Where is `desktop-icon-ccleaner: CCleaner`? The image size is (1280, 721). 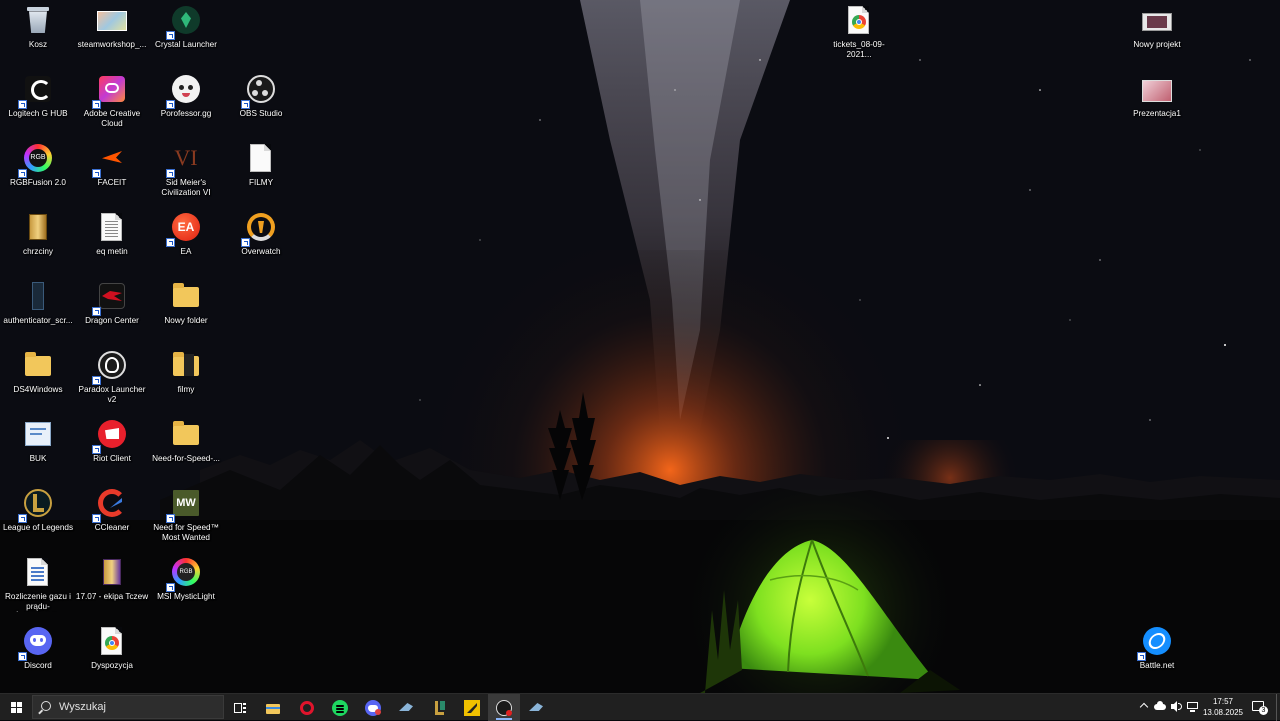 desktop-icon-ccleaner: CCleaner is located at coordinates (112, 516).